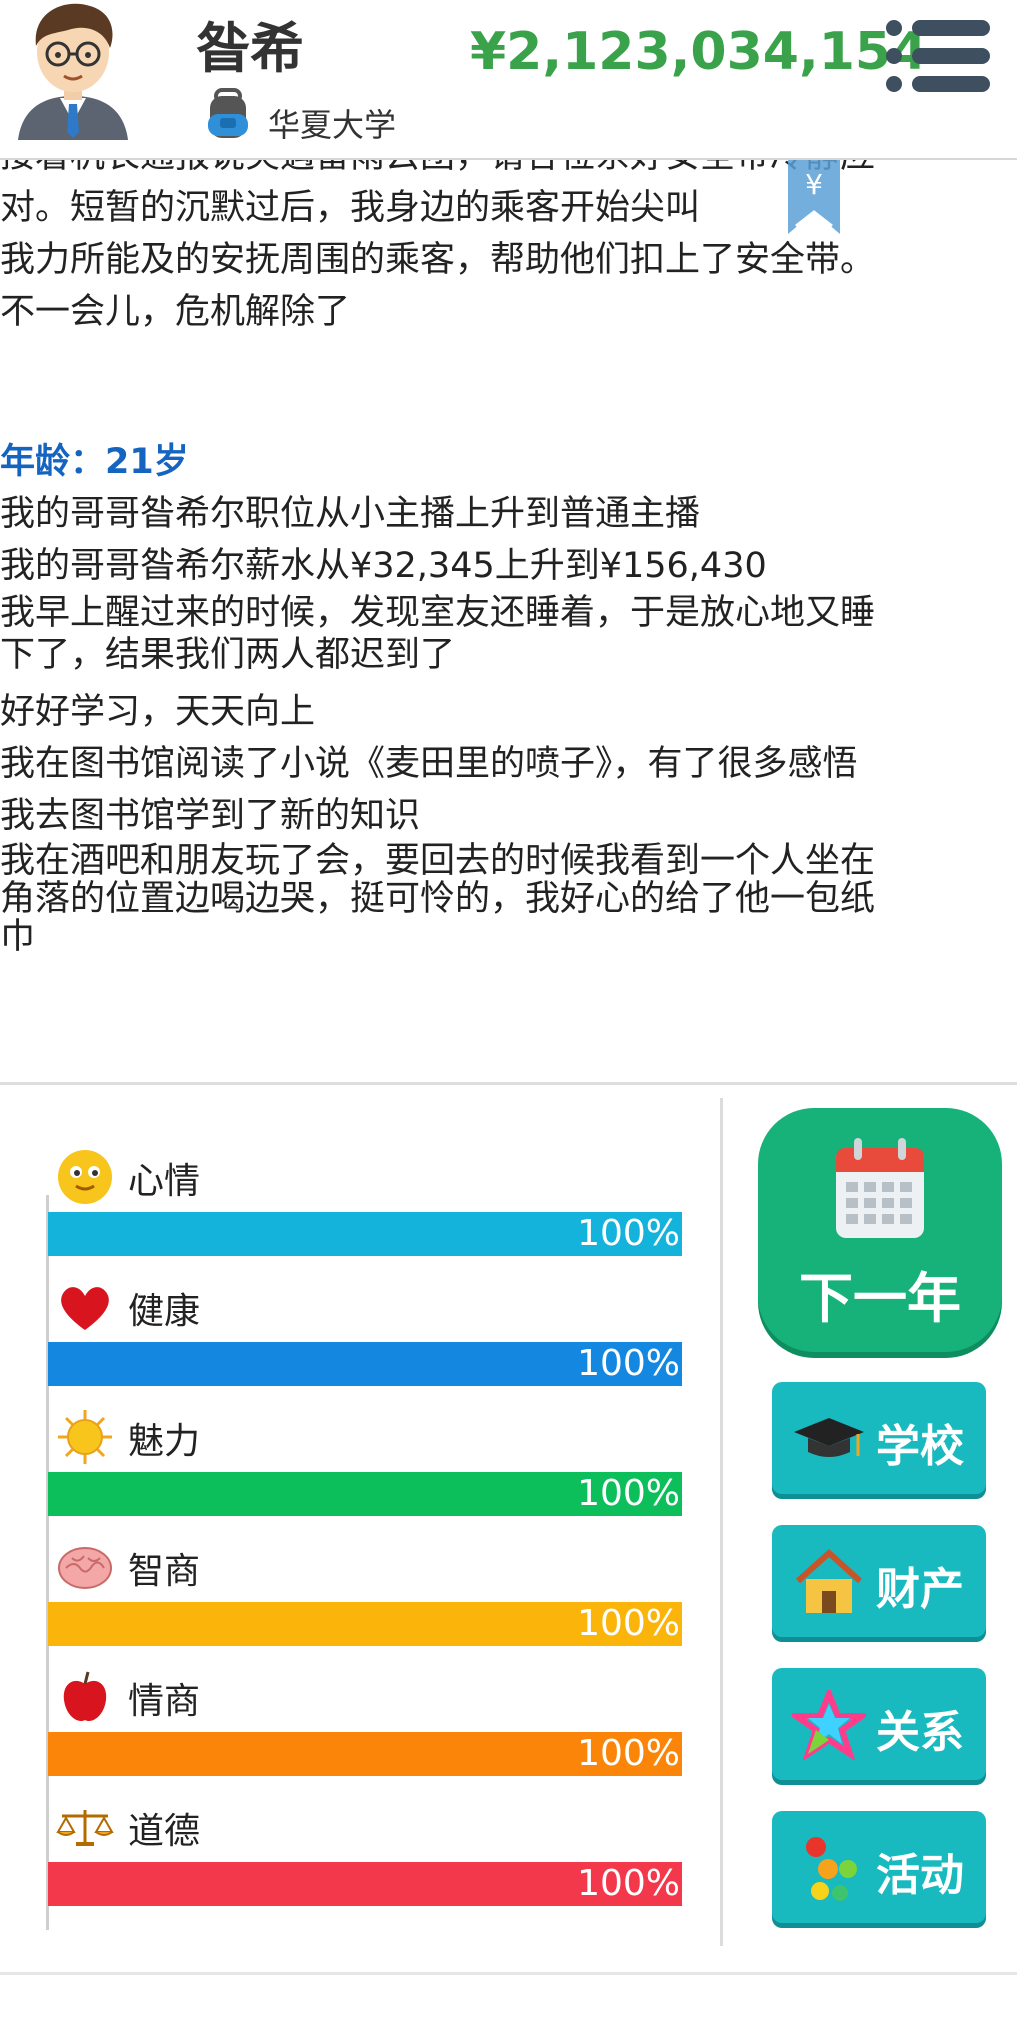 The image size is (1017, 2019). Describe the element at coordinates (365, 1589) in the screenshot. I see `stat-iq: 智商 100%` at that location.